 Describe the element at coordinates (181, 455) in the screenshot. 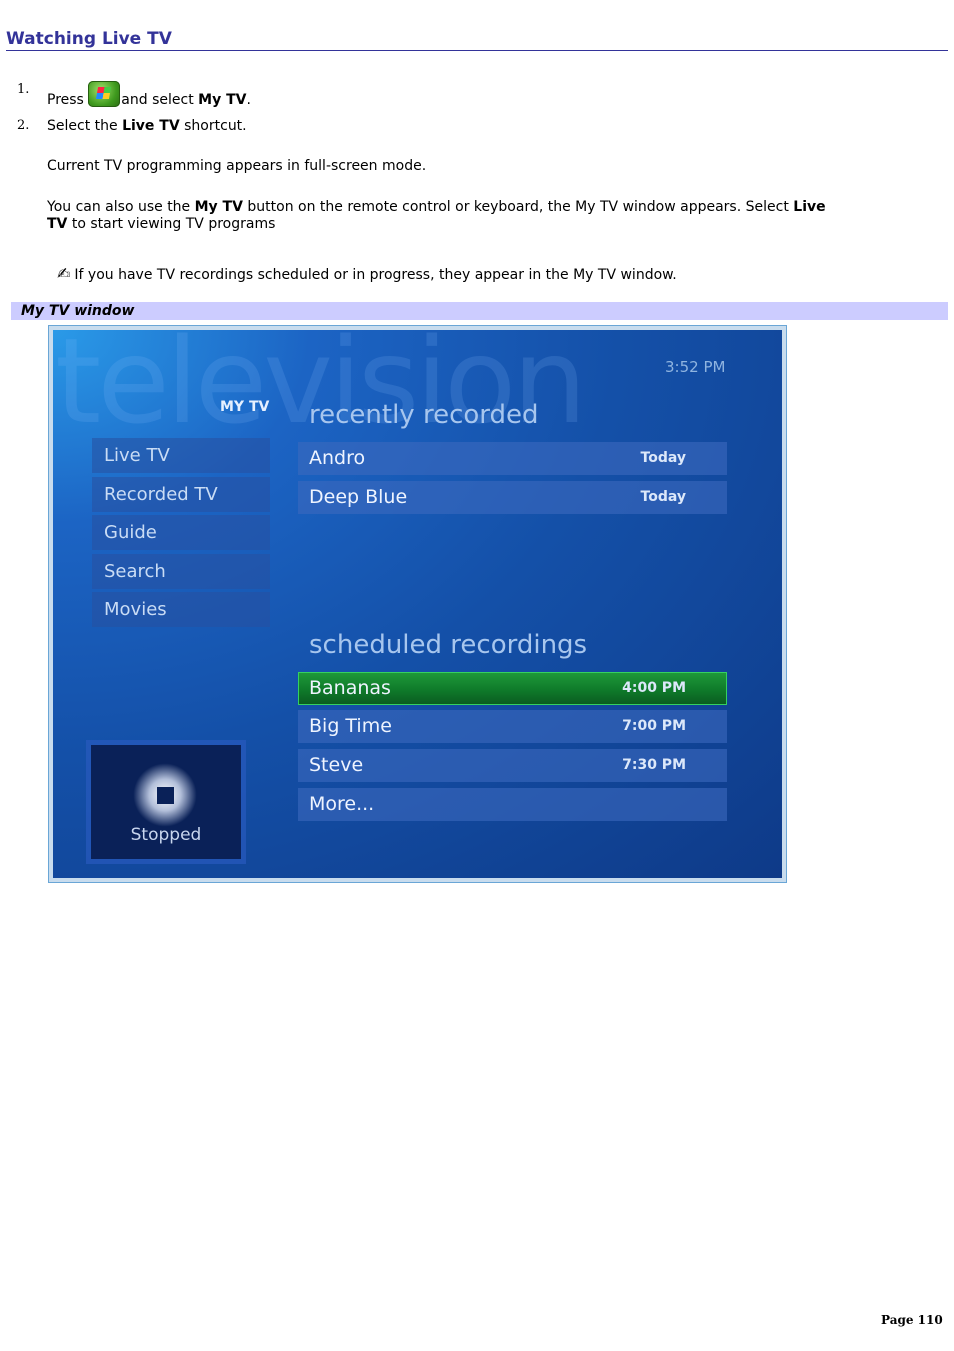

I see `menu-item-live-tv: Live TV` at that location.